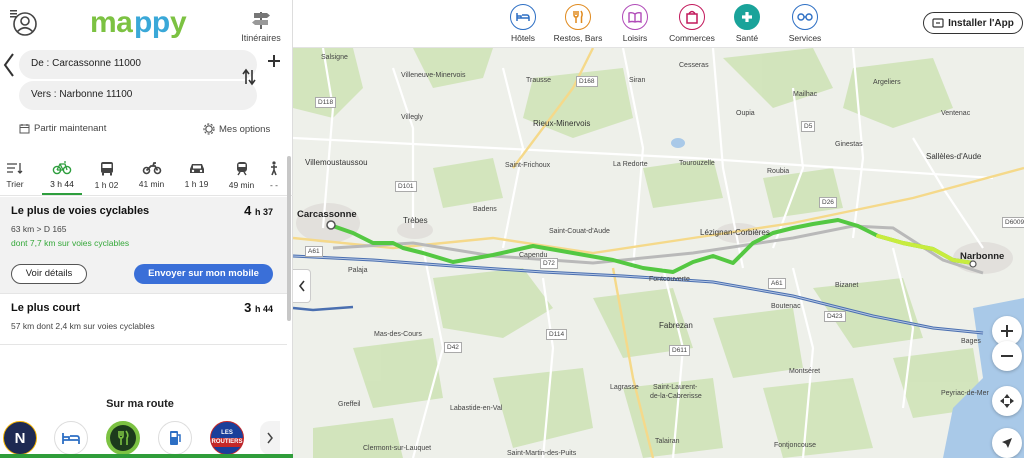  Describe the element at coordinates (635, 23) in the screenshot. I see `category-leisure: Loisirs` at that location.